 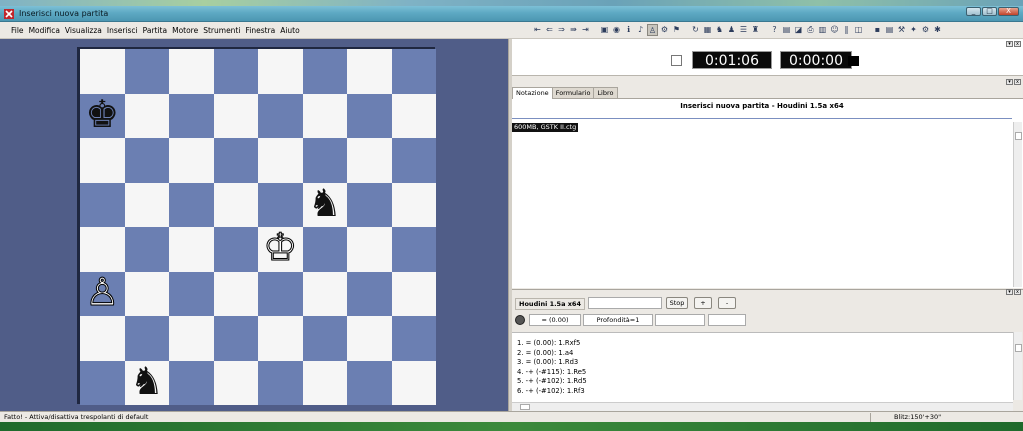 I want to click on square-a5, so click(x=102, y=204).